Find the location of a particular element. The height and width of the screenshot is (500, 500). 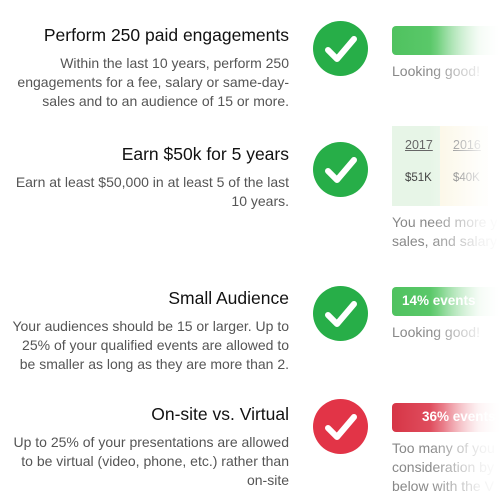

yearly-earnings: 2017 $51K 2016 $40K is located at coordinates (446, 166).